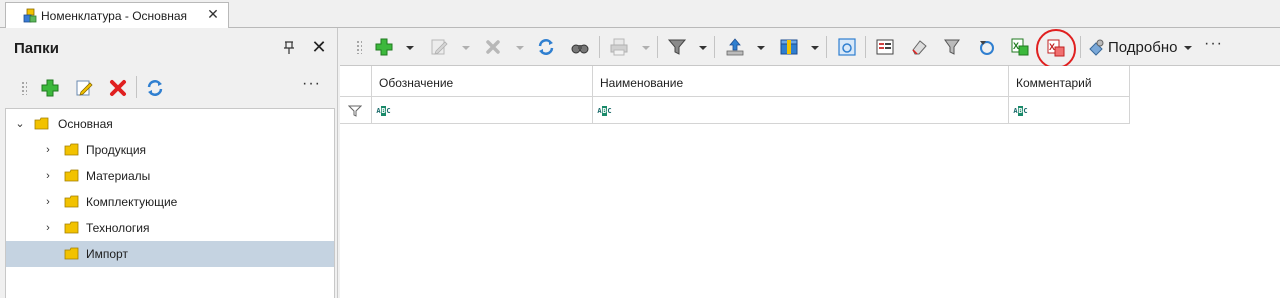 The height and width of the screenshot is (298, 1280). I want to click on tab-close-icon: ✕, so click(213, 14).